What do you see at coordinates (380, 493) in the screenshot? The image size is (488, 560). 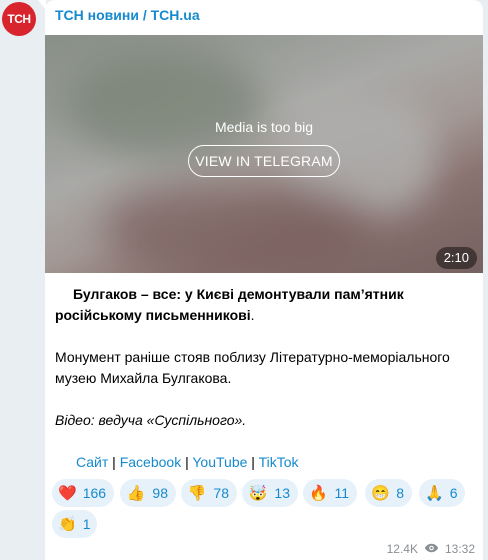 I see `grinning-icon: 😁` at bounding box center [380, 493].